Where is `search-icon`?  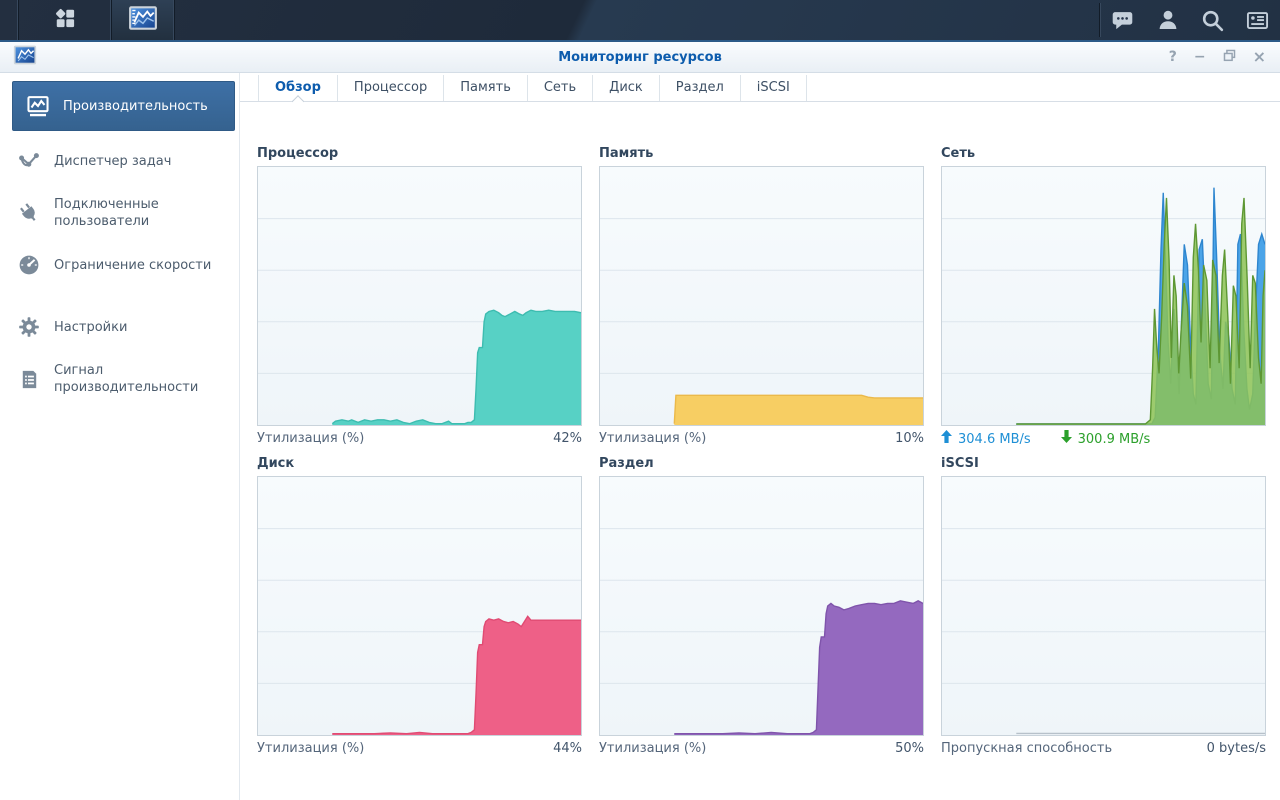 search-icon is located at coordinates (1212, 20).